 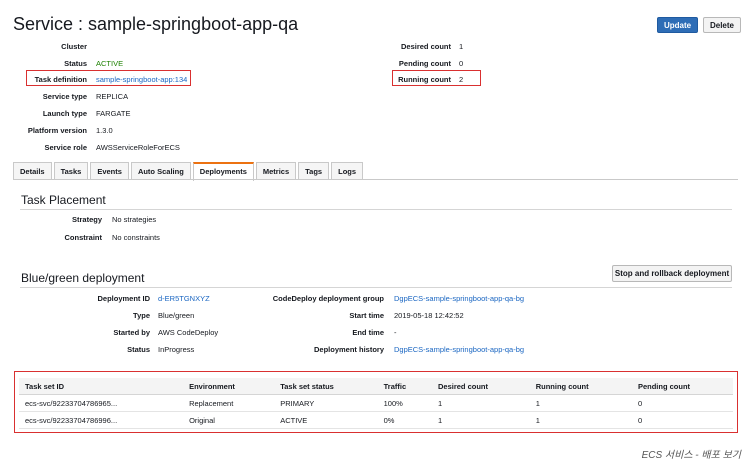 What do you see at coordinates (366, 315) in the screenshot?
I see `start-time-label: Start time` at bounding box center [366, 315].